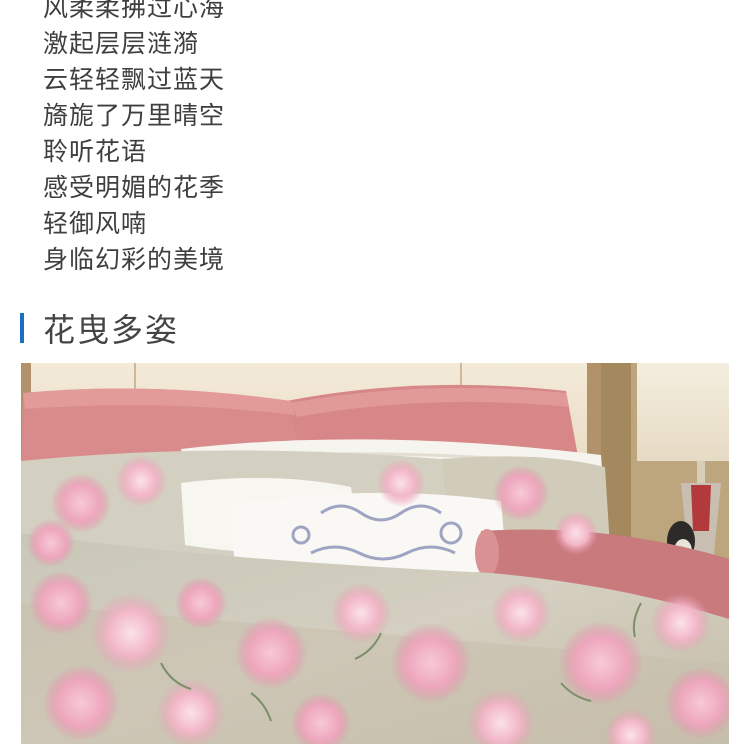 This screenshot has width=750, height=744. I want to click on poem-line: 风柔柔拂过心海, so click(134, 11).